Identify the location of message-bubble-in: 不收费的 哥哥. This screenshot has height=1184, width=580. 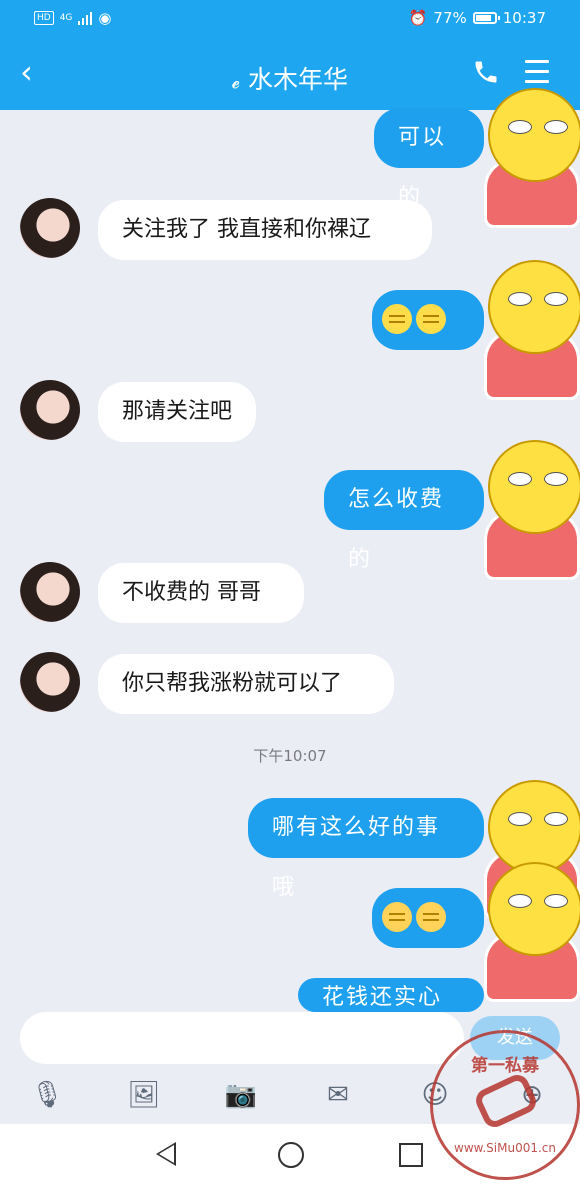
(201, 593).